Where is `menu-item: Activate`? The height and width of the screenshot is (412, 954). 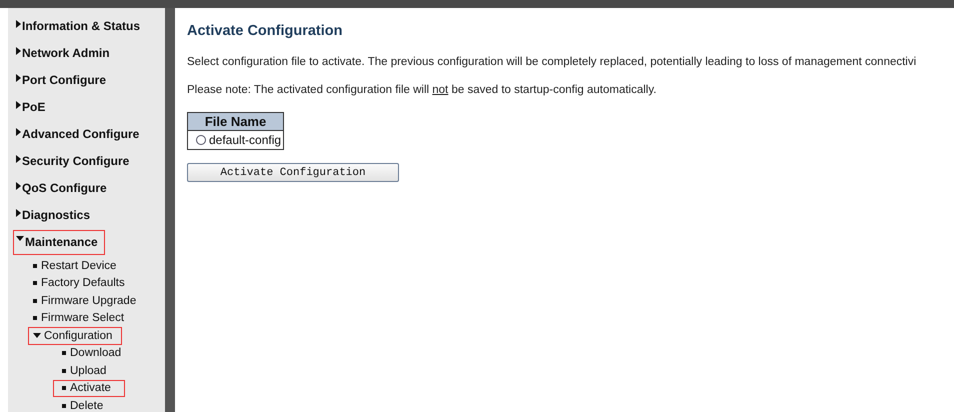 menu-item: Activate is located at coordinates (89, 388).